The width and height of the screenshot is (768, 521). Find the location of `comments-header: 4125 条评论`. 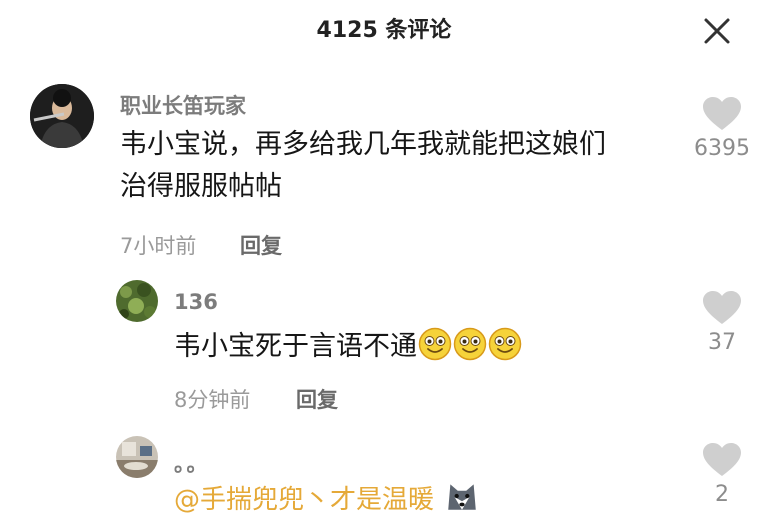

comments-header: 4125 条评论 is located at coordinates (384, 28).